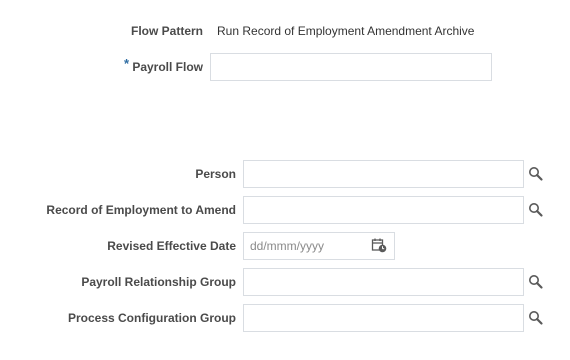 The width and height of the screenshot is (570, 360). What do you see at coordinates (171, 246) in the screenshot?
I see `revised-effective-date-label: Revised Effective Date` at bounding box center [171, 246].